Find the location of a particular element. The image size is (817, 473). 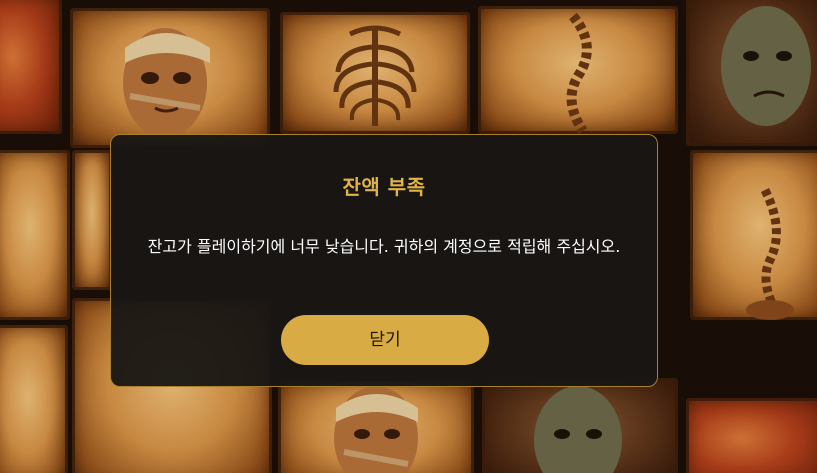

dialog-message: 잔고가 플레이하기에 너무 낮습니다. 귀하의 계정으로 적립해 주십시오. is located at coordinates (384, 246).